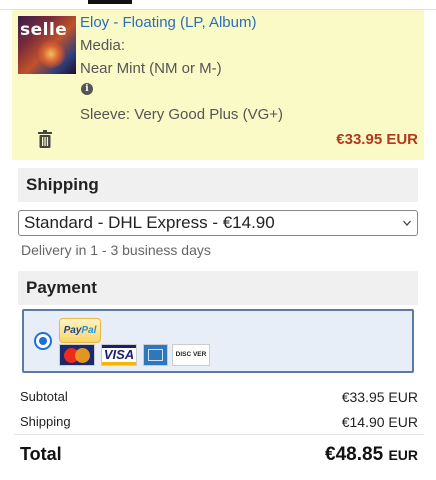 This screenshot has height=480, width=436. What do you see at coordinates (407, 223) in the screenshot?
I see `chevron-down-icon` at bounding box center [407, 223].